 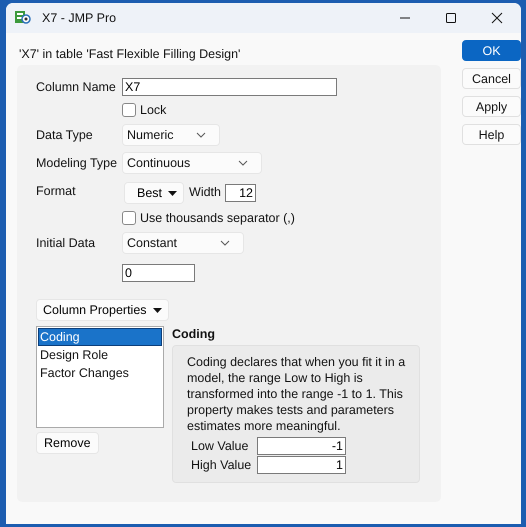 What do you see at coordinates (76, 87) in the screenshot?
I see `field-label: Column Name` at bounding box center [76, 87].